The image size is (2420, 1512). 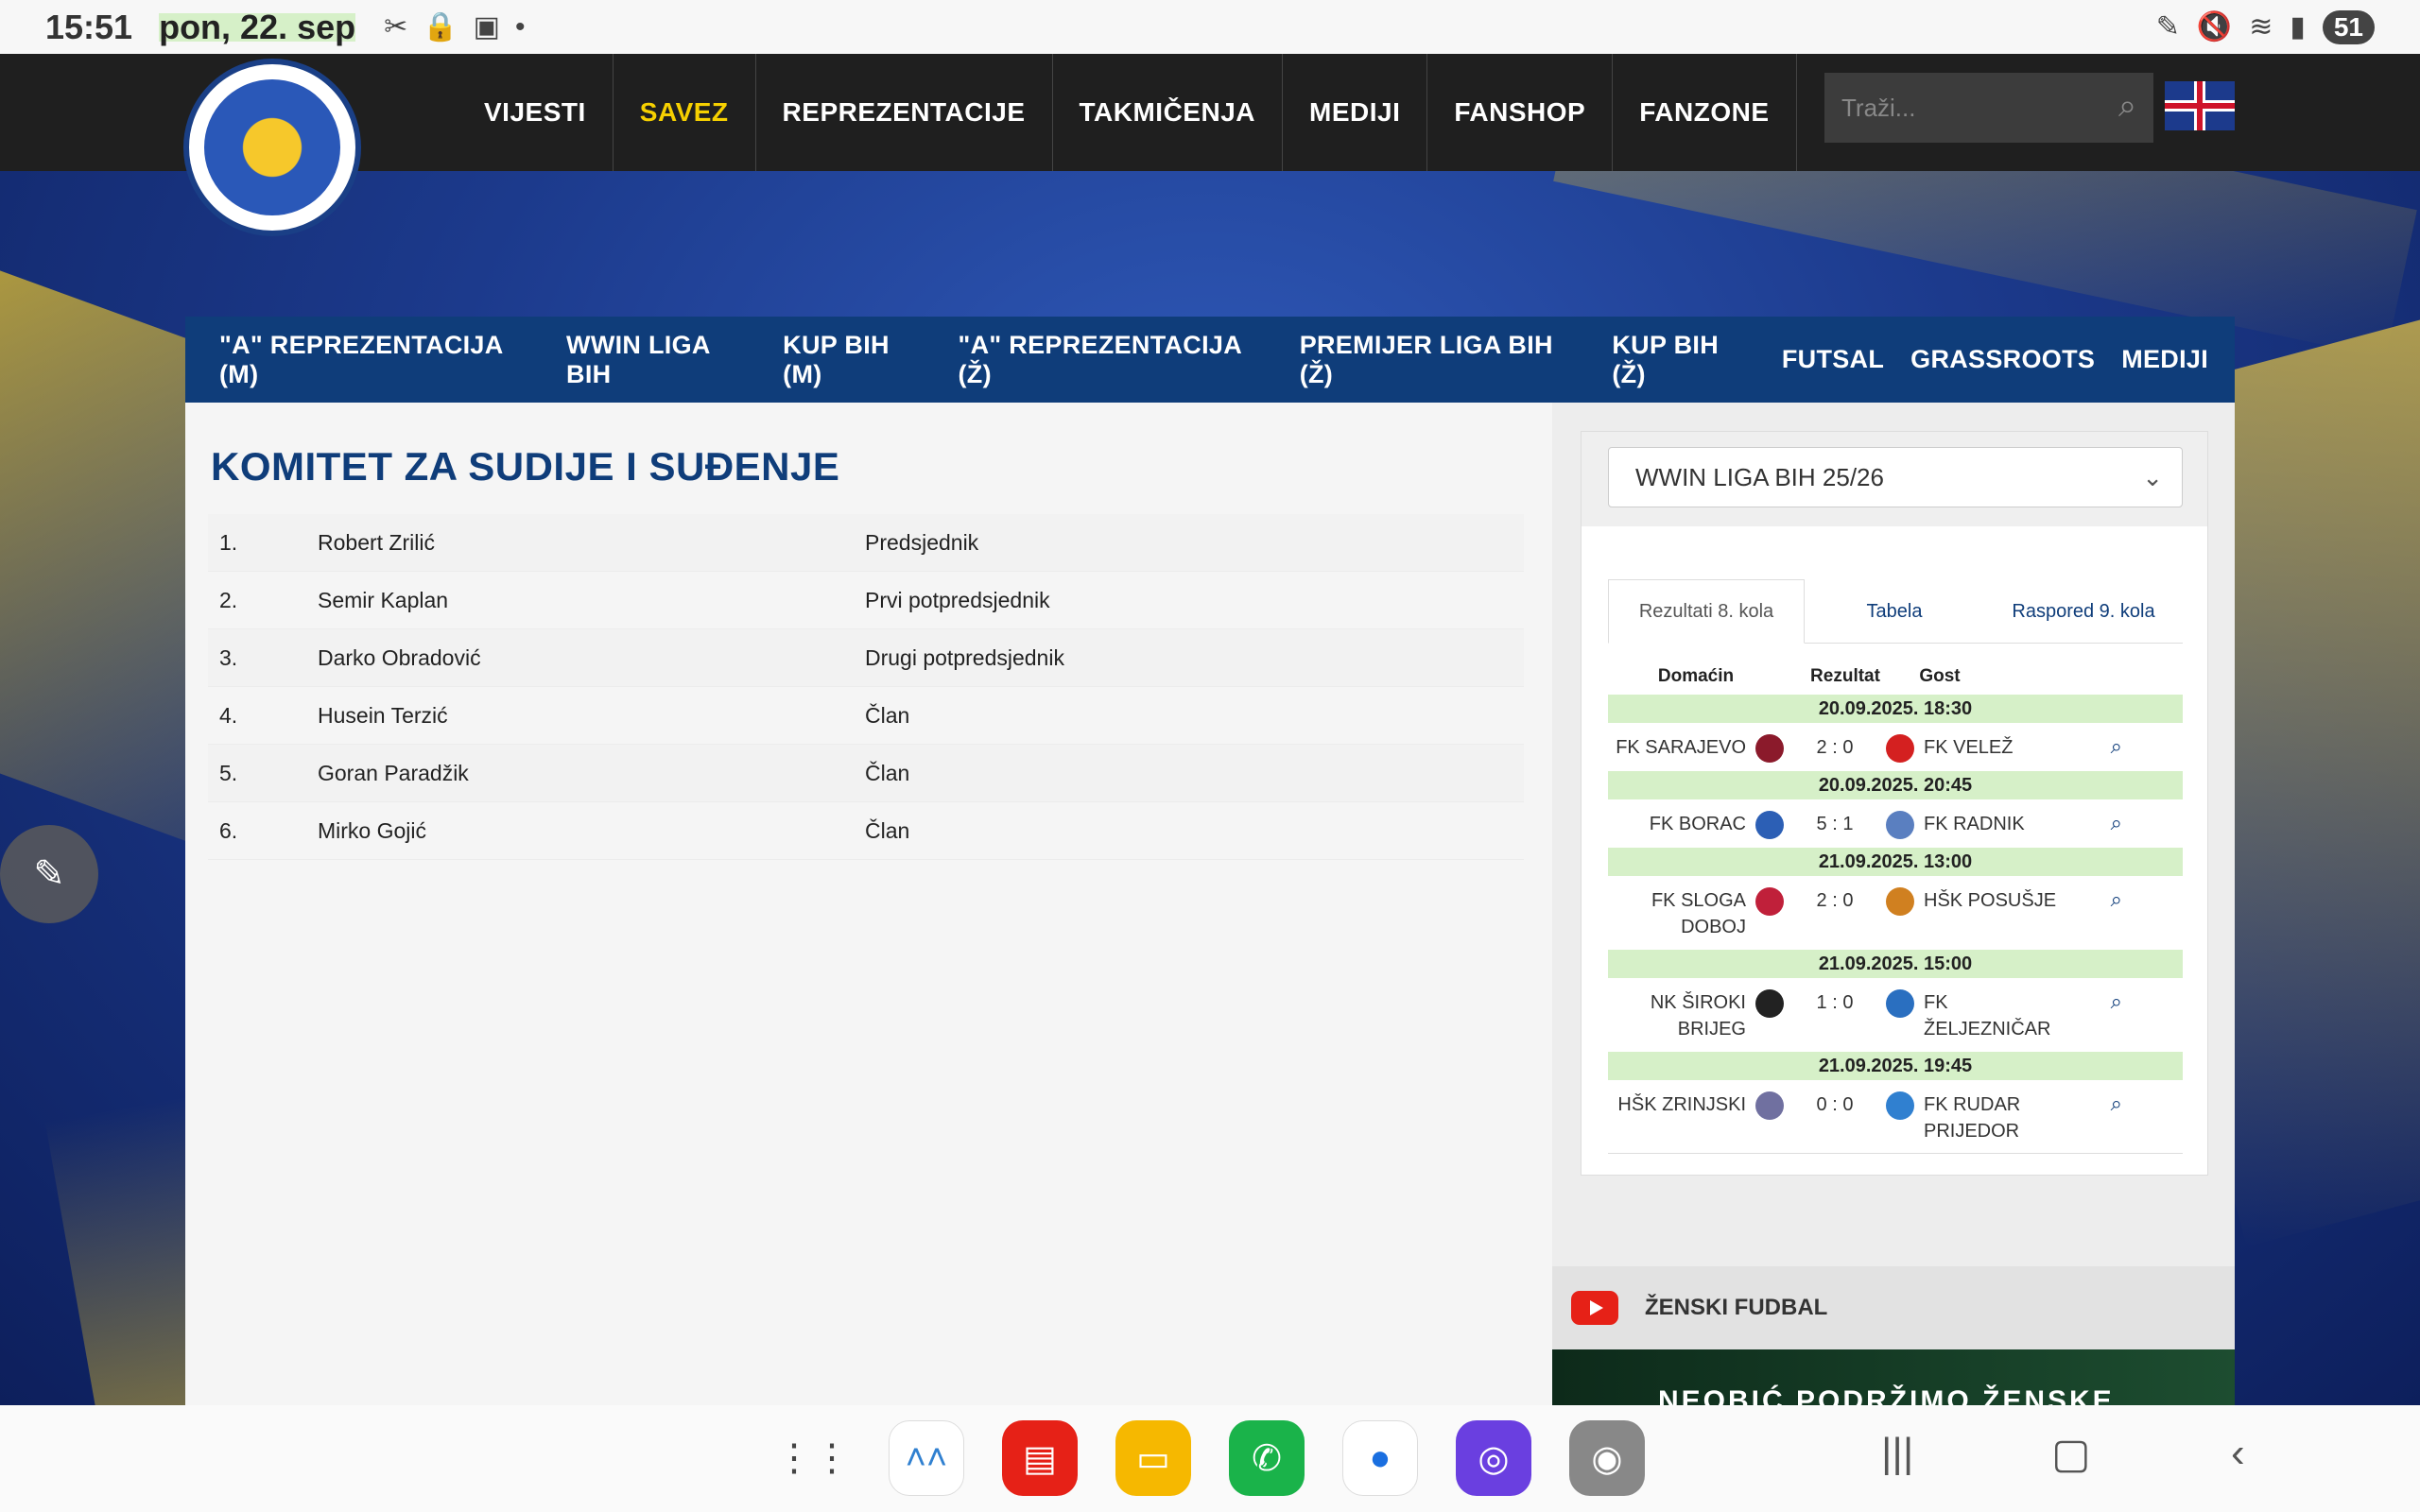 I want to click on youtube-title: ŽENSKI FUDBAL, so click(x=1736, y=1307).